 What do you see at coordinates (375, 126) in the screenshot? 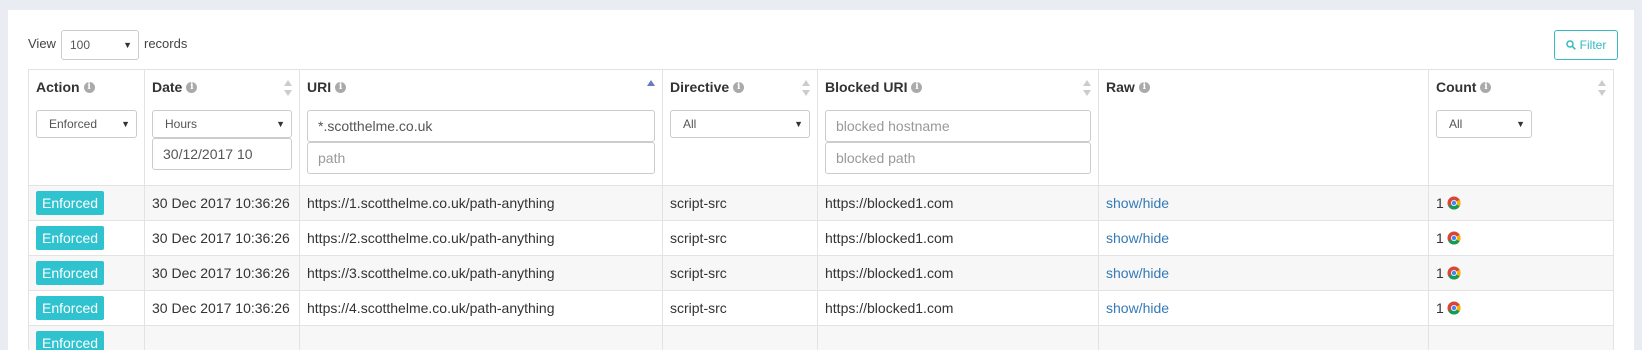
I see `uri-hostname-value: *.scotthelme.co.uk` at bounding box center [375, 126].